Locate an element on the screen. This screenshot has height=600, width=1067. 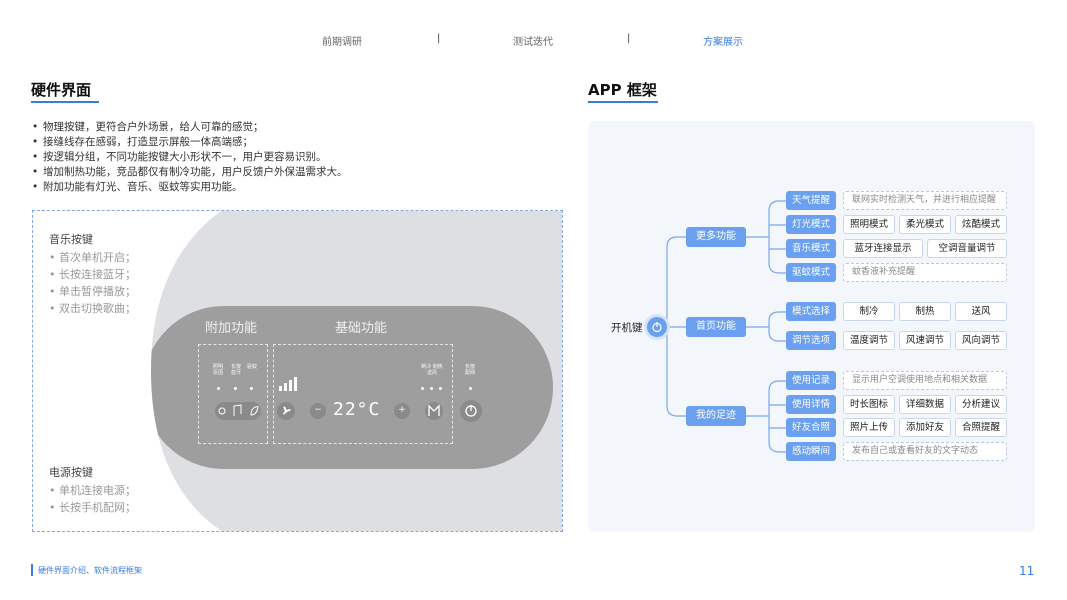
music-group-item: 单击暂停播放； is located at coordinates (92, 291).